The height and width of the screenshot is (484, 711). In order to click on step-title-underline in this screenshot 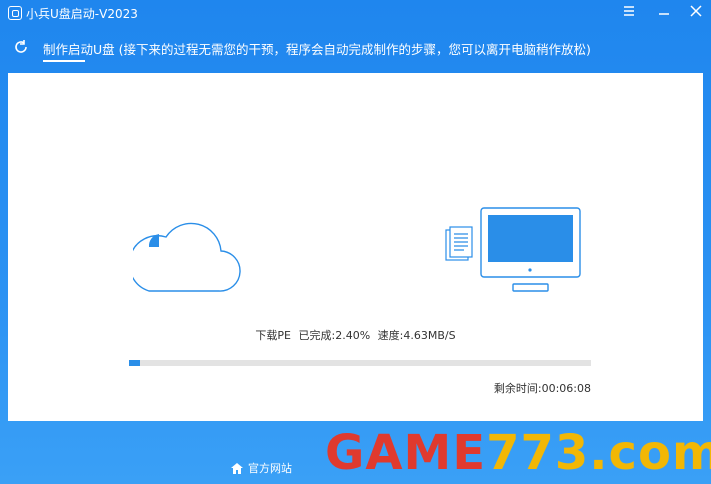, I will do `click(64, 61)`.